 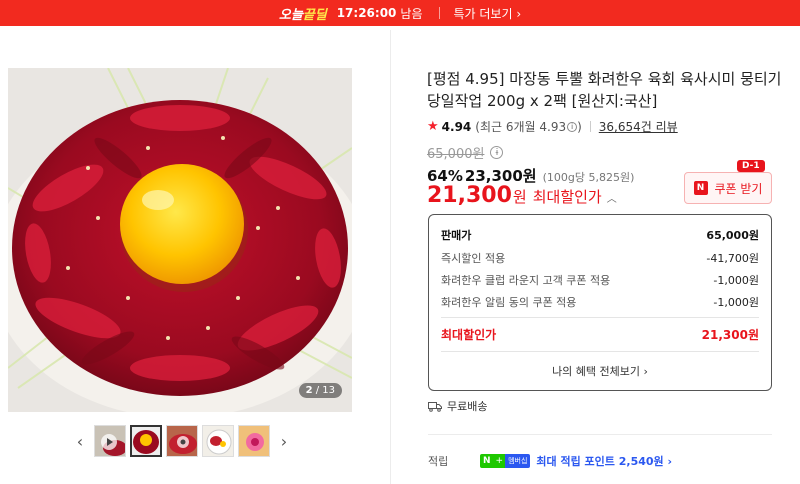 I want to click on info-icon: i, so click(x=572, y=126).